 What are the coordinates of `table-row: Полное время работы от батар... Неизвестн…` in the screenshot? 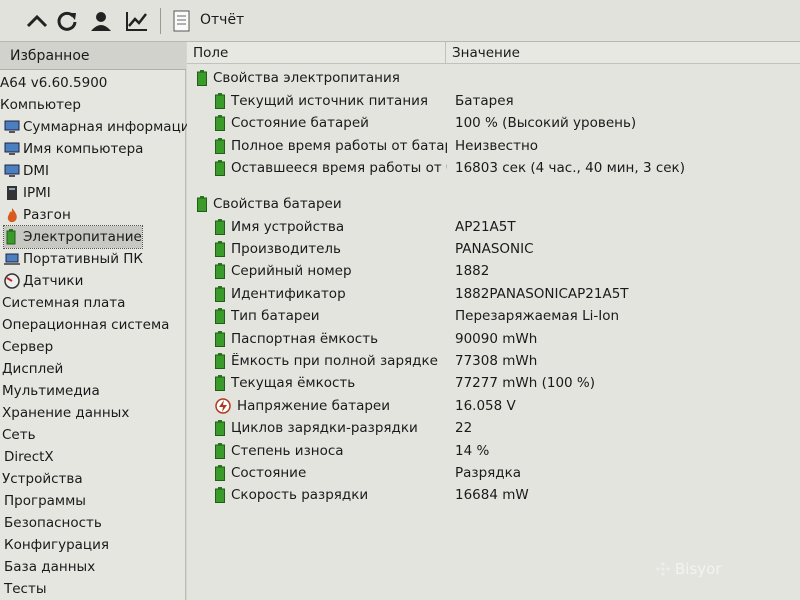 It's located at (507, 146).